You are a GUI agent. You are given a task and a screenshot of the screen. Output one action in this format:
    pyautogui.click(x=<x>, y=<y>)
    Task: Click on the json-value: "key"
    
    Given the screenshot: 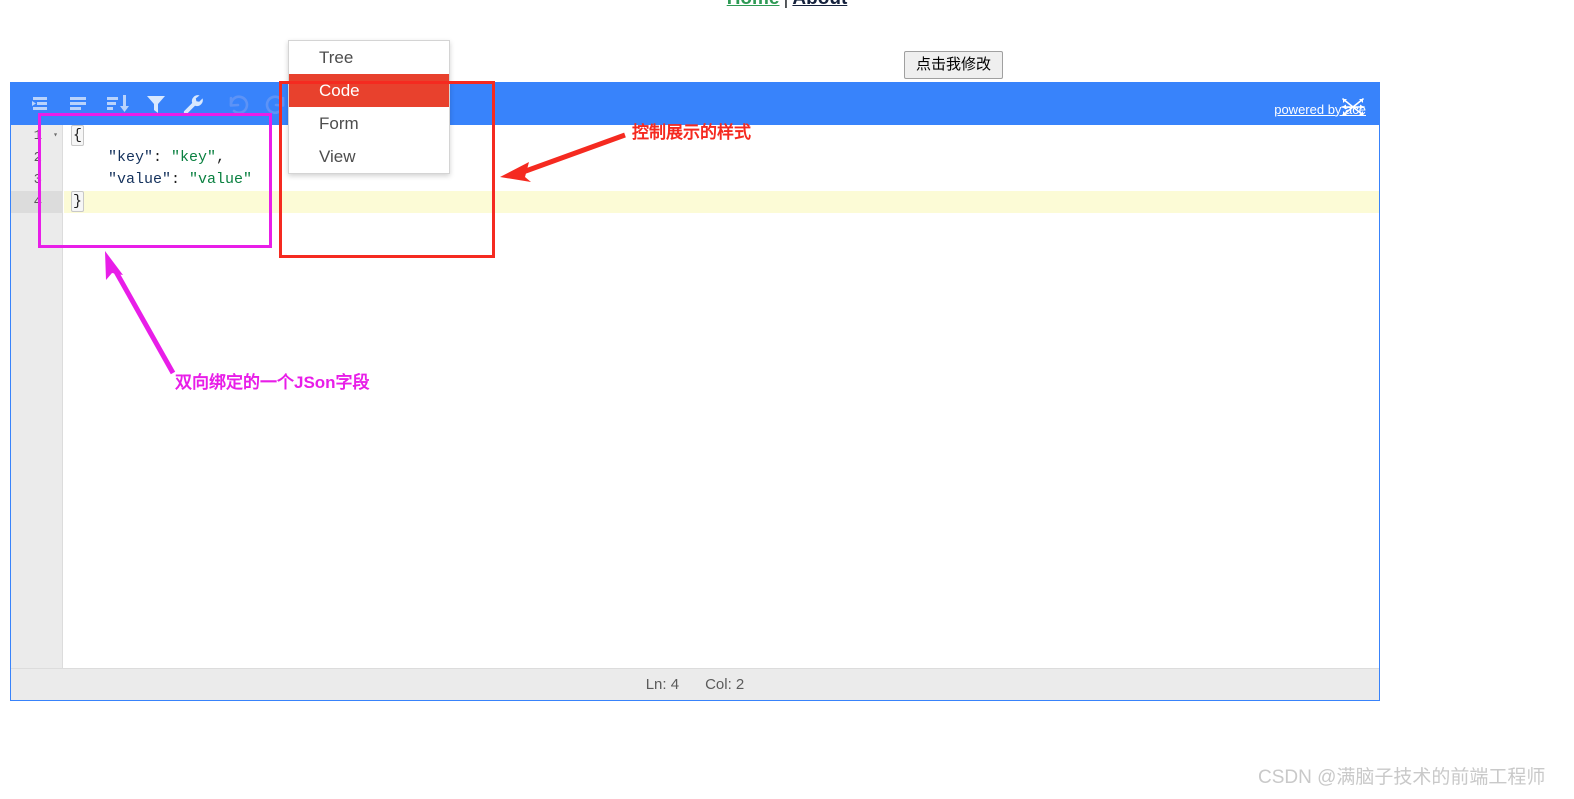 What is the action you would take?
    pyautogui.click(x=194, y=157)
    